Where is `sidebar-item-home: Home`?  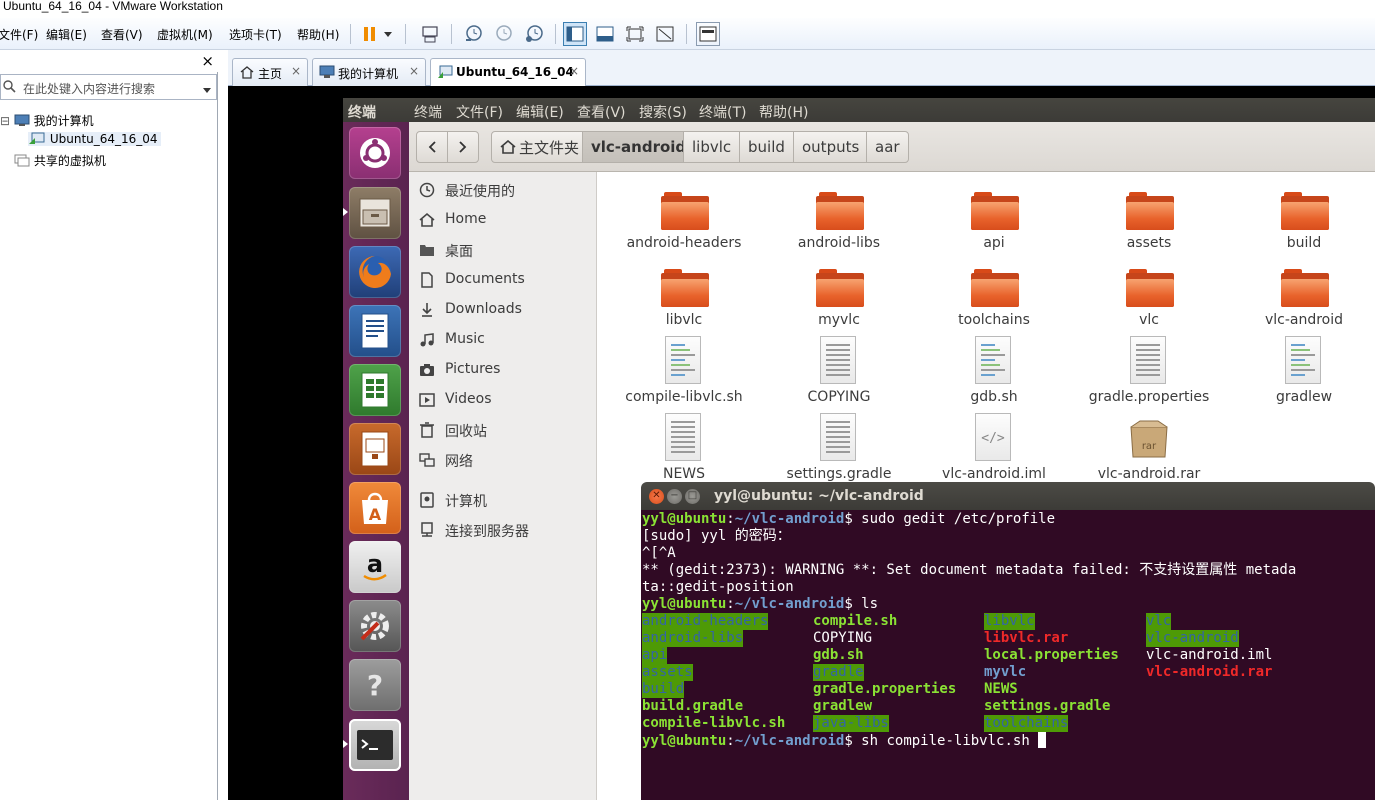 sidebar-item-home: Home is located at coordinates (503, 220).